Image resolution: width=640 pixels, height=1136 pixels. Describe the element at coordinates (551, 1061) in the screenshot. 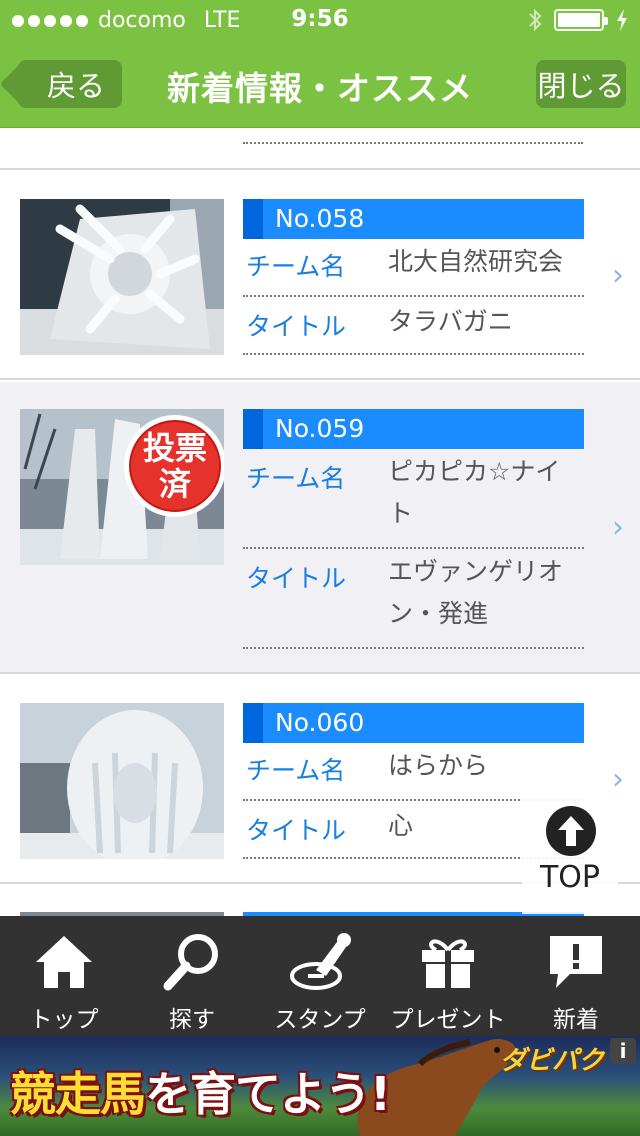

I see `ad-logo: ダビパク` at that location.